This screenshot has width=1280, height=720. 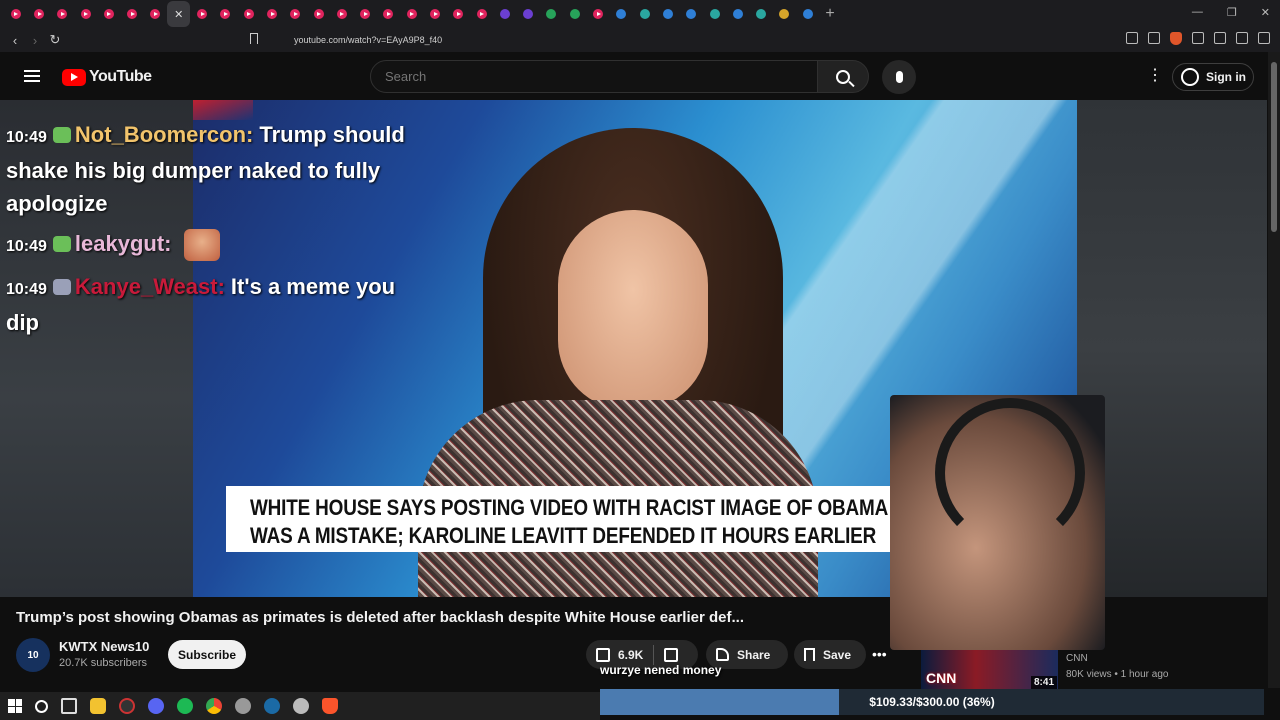 What do you see at coordinates (15, 40) in the screenshot?
I see `back-icon: ‹` at bounding box center [15, 40].